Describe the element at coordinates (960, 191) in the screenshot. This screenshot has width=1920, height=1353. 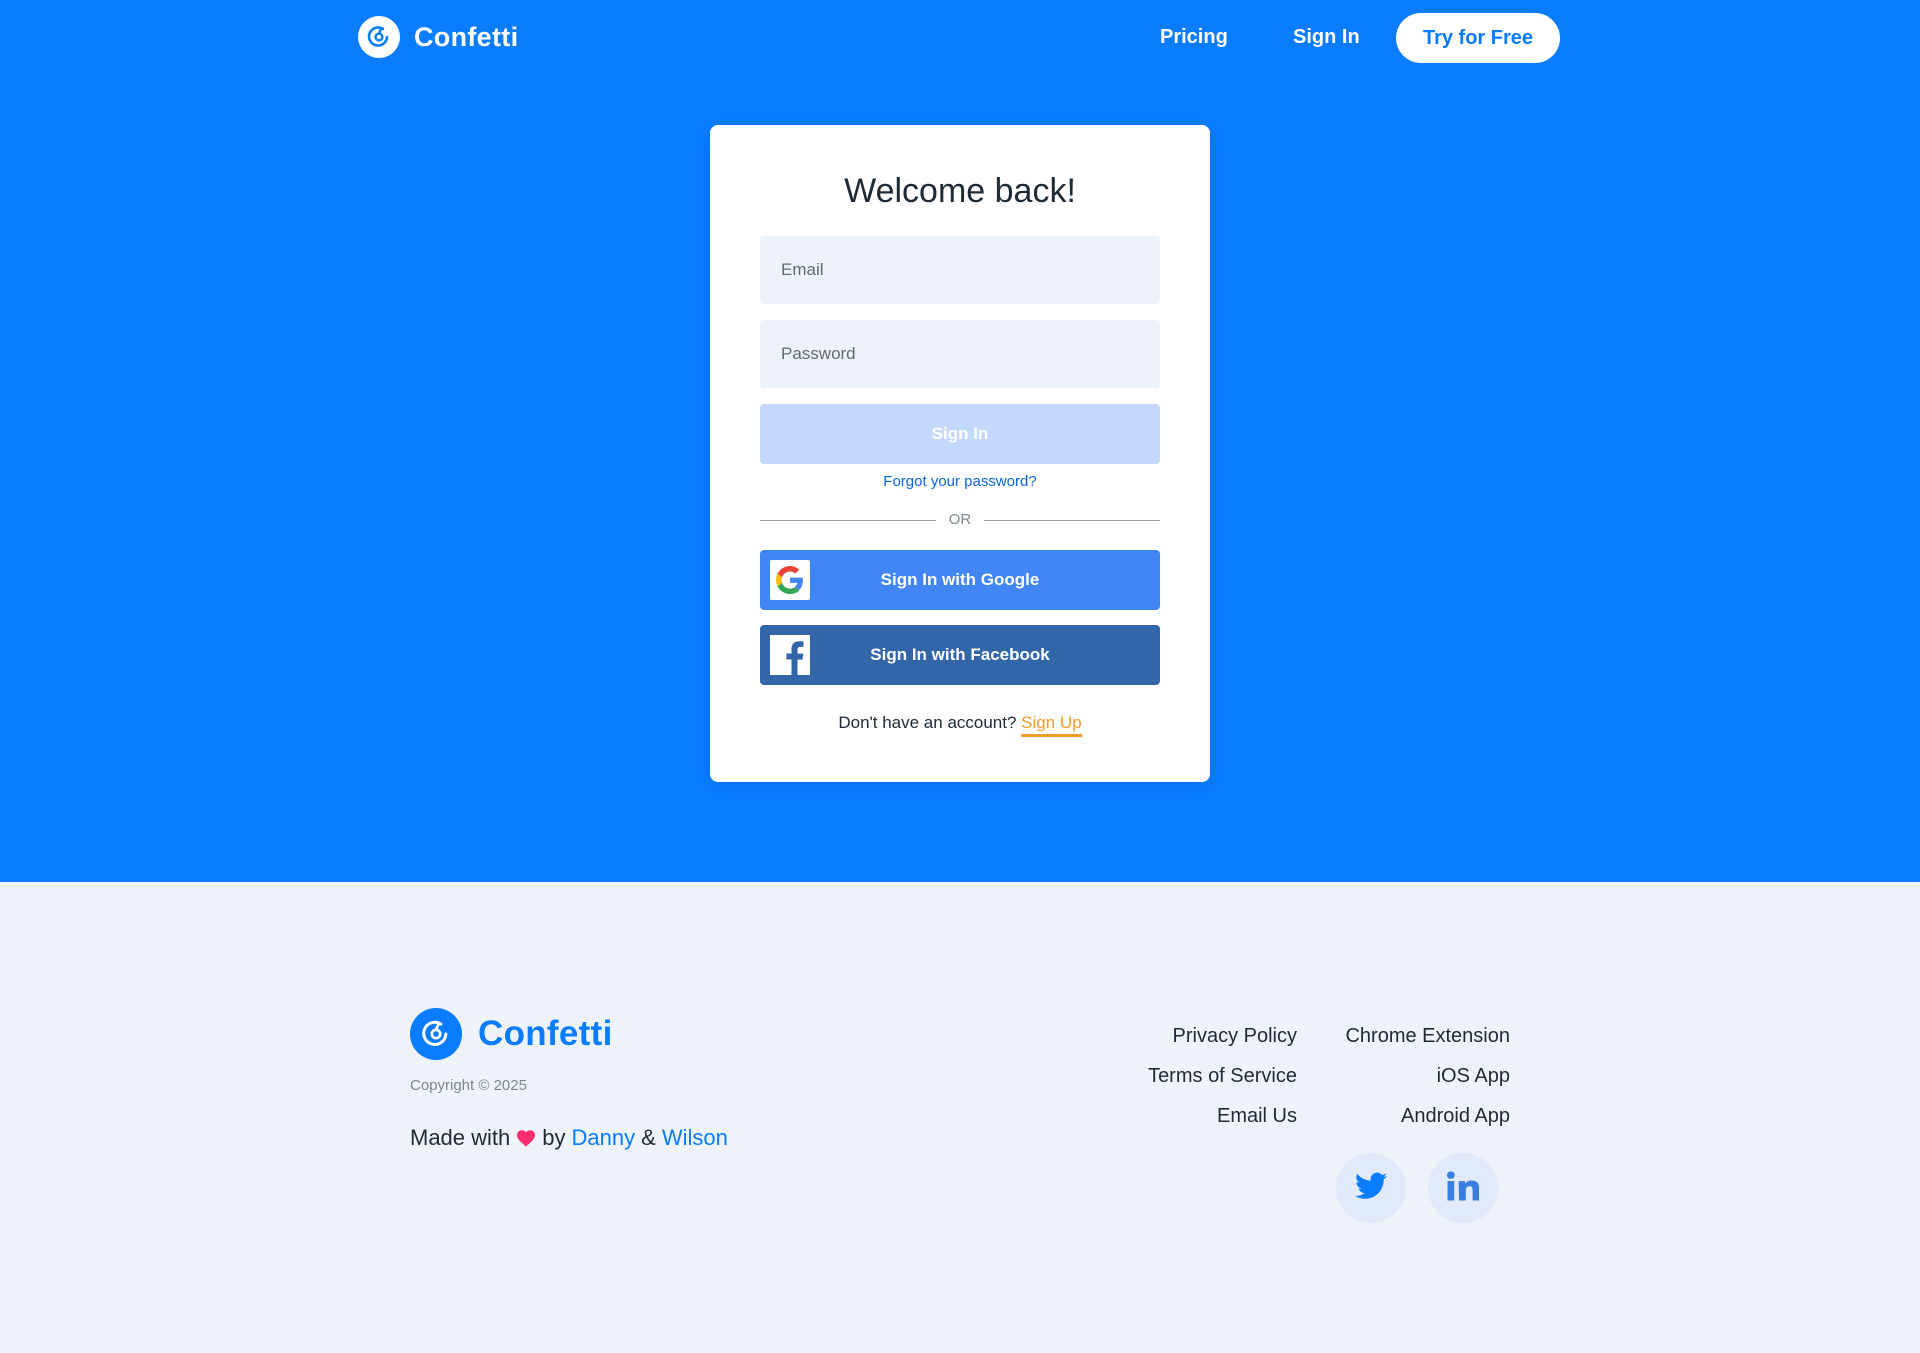
I see `page-title: Welcome back!` at that location.